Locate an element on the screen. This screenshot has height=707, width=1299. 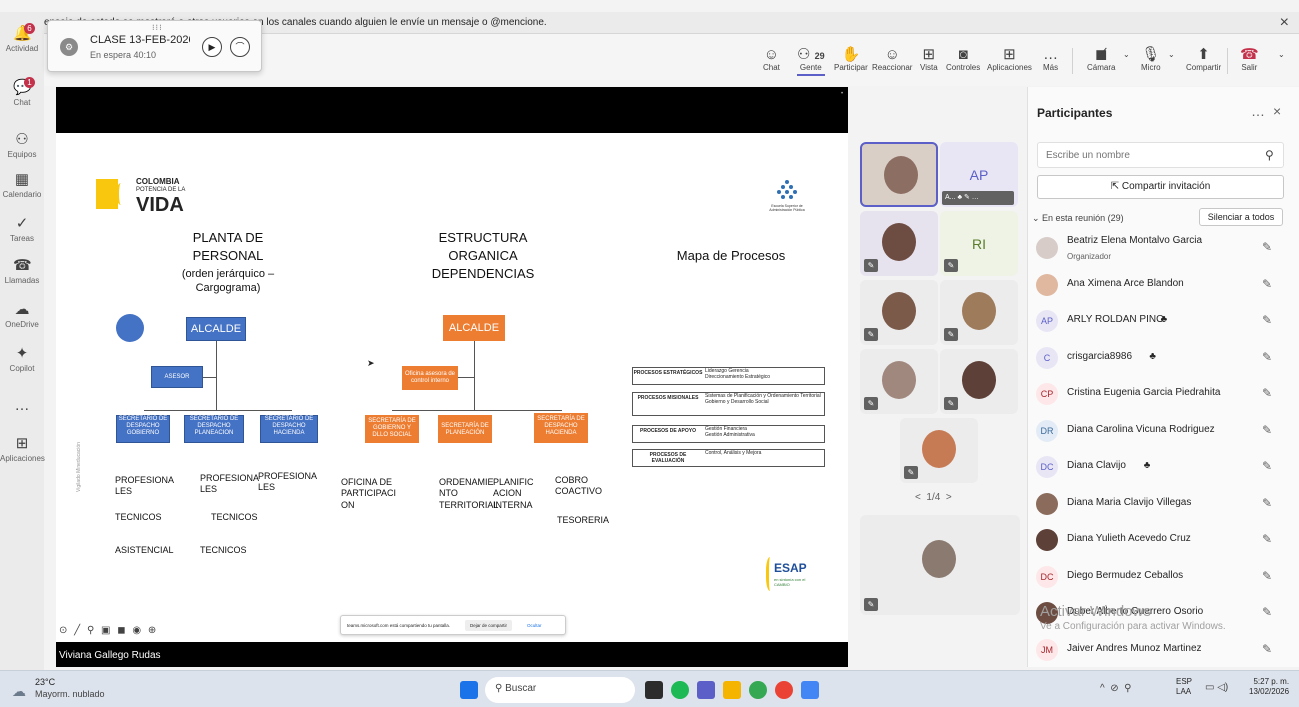
rail-item-6: ☁ OneDrive is located at coordinates (22, 316).